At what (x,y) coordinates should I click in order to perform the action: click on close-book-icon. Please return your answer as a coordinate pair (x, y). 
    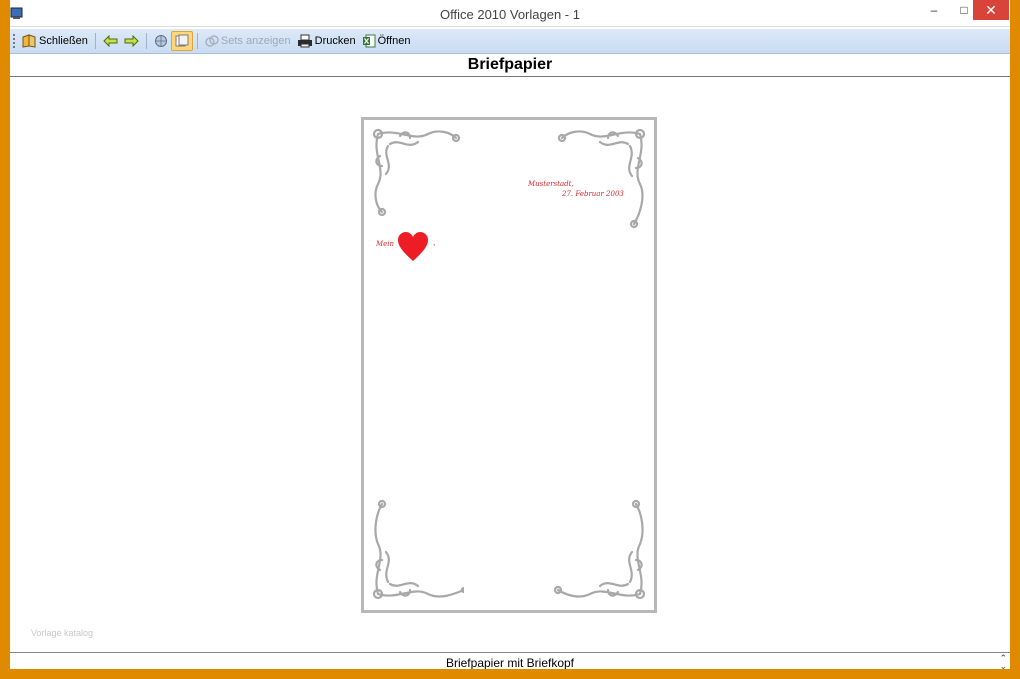
    Looking at the image, I should click on (29, 41).